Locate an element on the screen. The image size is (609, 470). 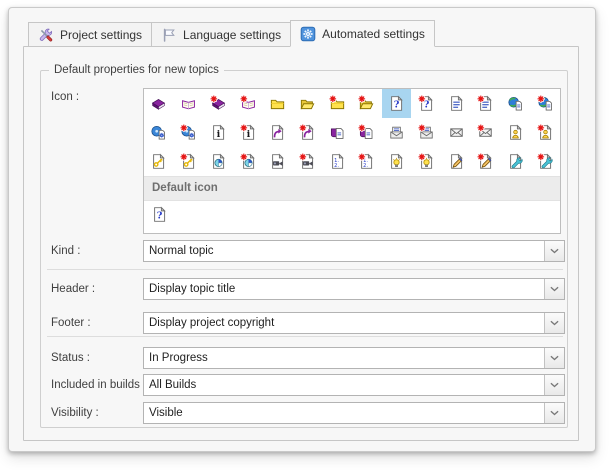
page-wrench-icon is located at coordinates (516, 161).